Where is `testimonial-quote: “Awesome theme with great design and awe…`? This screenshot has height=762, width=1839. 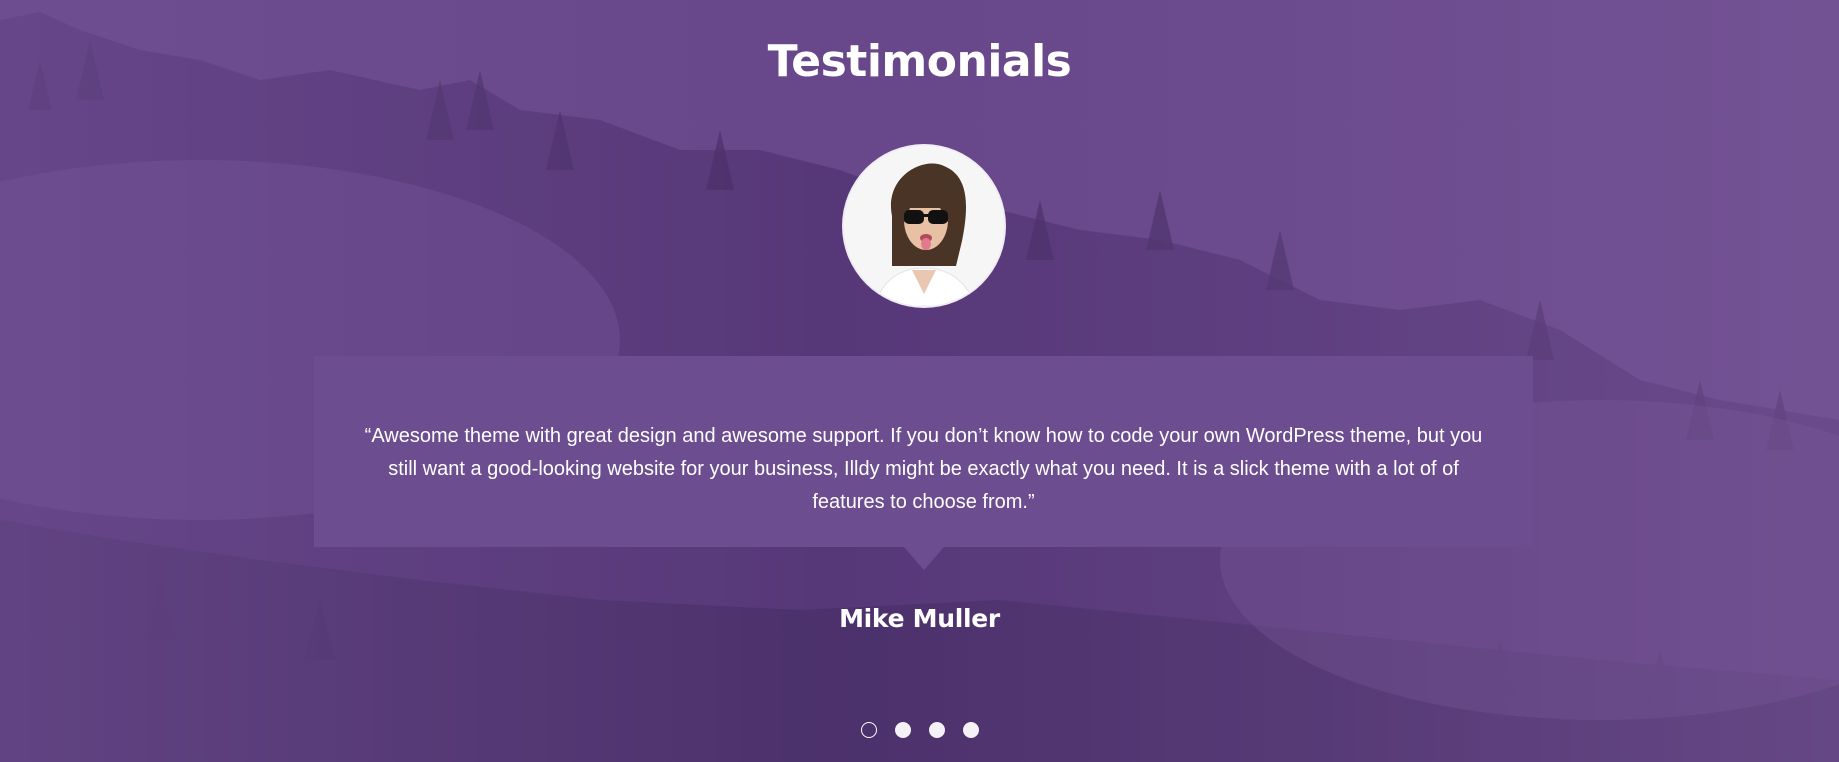
testimonial-quote: “Awesome theme with great design and awe… is located at coordinates (923, 469).